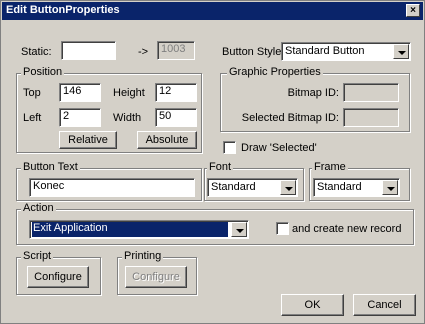 This screenshot has width=425, height=324. What do you see at coordinates (143, 52) in the screenshot?
I see `static-arrow-label: ->` at bounding box center [143, 52].